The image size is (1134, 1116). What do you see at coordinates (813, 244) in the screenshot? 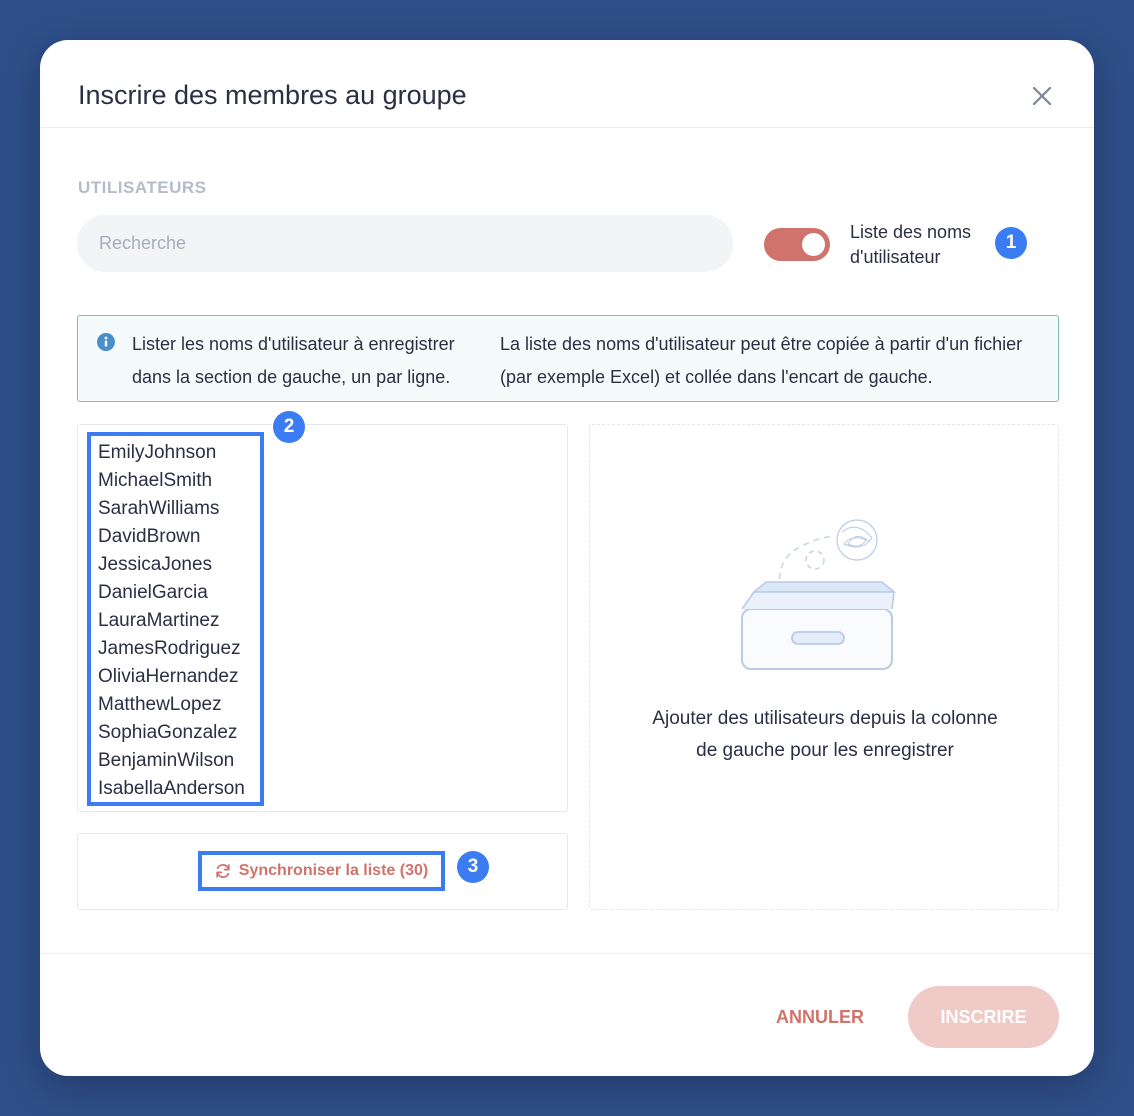
I see `toggle-knob` at bounding box center [813, 244].